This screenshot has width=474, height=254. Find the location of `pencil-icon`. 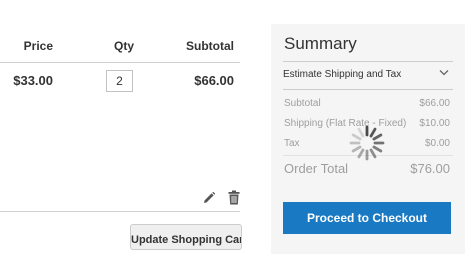

pencil-icon is located at coordinates (210, 197).